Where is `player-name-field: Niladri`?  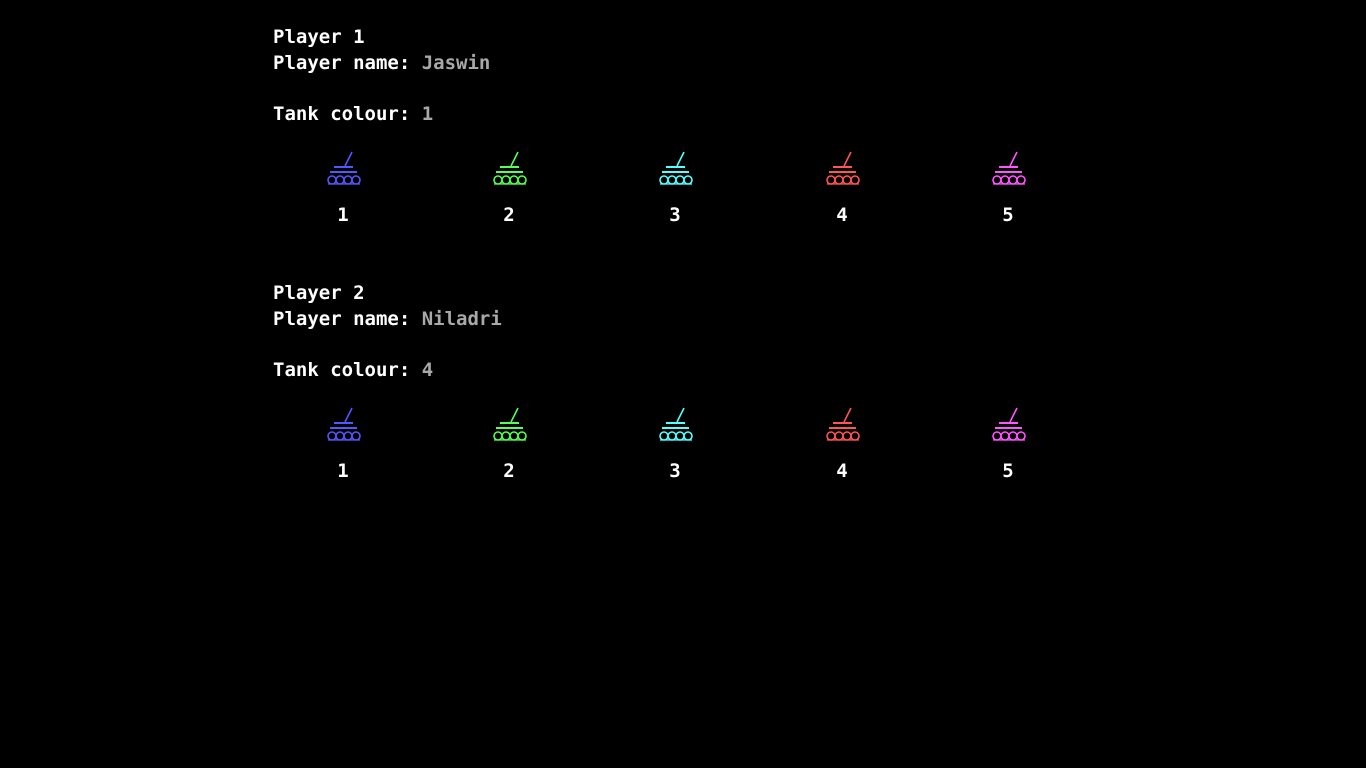
player-name-field: Niladri is located at coordinates (462, 319).